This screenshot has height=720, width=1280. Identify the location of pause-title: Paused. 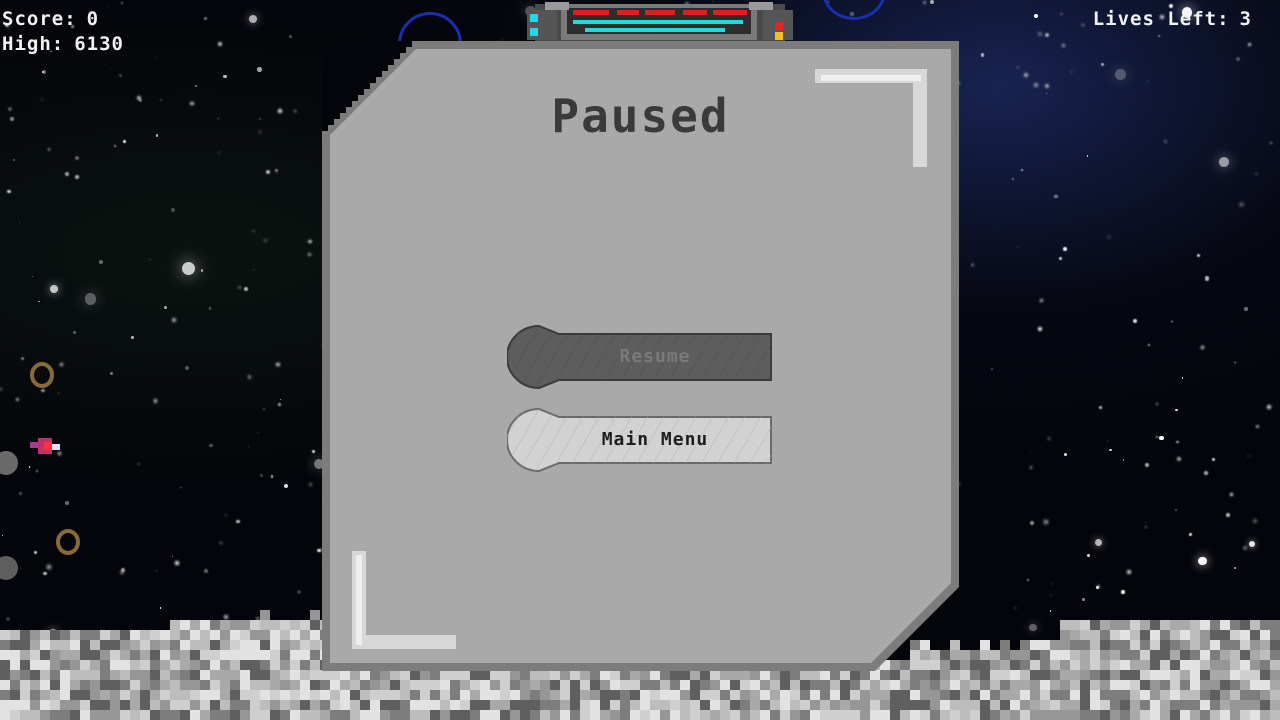
(640, 116).